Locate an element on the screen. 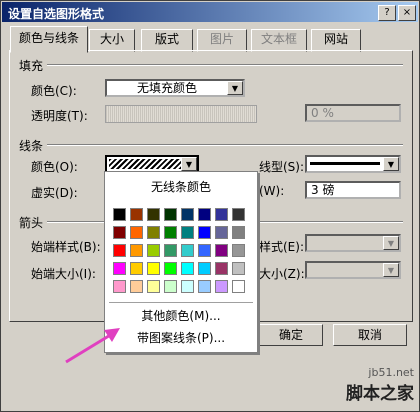 Image resolution: width=420 pixels, height=412 pixels. line-color-label: 颜色(O): is located at coordinates (54, 167).